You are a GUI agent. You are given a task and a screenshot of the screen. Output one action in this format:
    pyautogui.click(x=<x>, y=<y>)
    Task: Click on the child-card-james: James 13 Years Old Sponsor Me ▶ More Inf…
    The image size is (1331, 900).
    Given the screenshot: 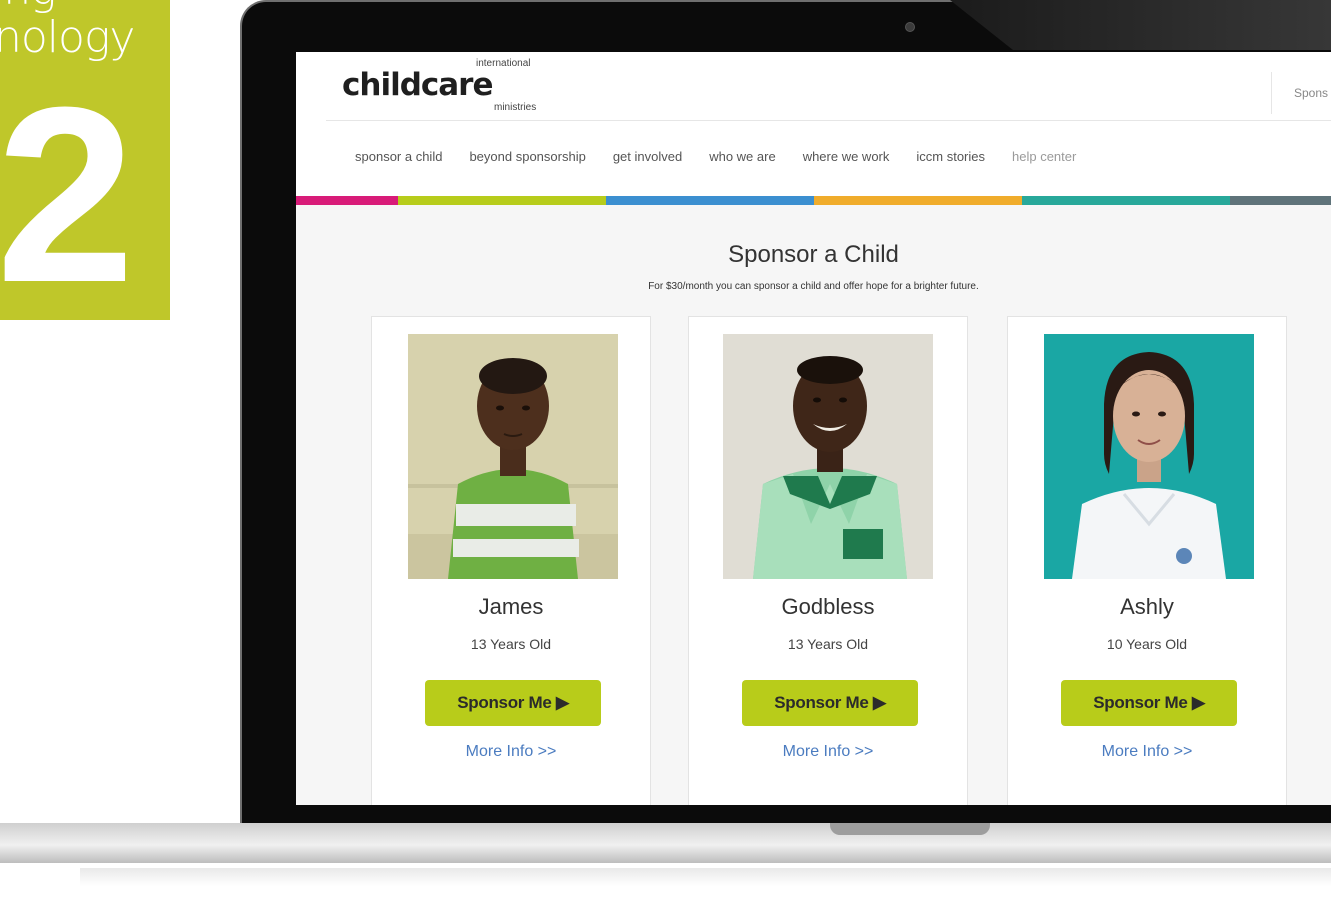 What is the action you would take?
    pyautogui.click(x=511, y=560)
    